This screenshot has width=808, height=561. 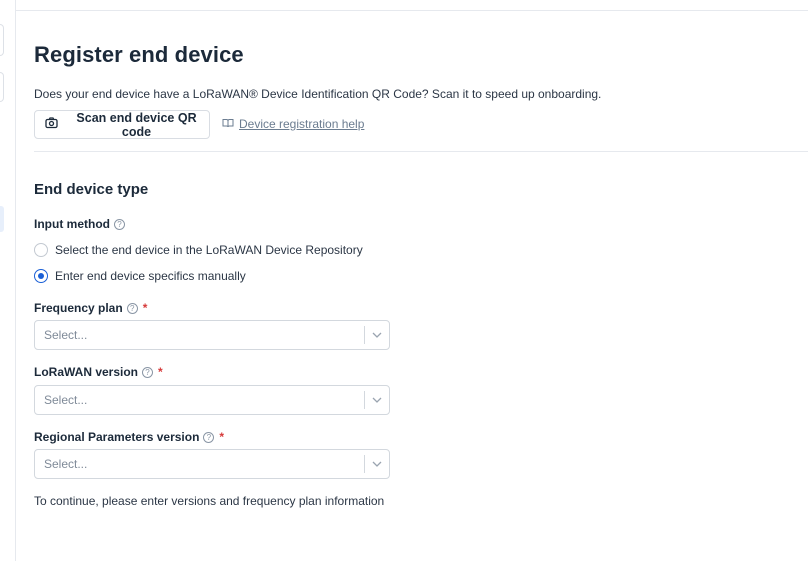 What do you see at coordinates (41, 250) in the screenshot?
I see `radio-button` at bounding box center [41, 250].